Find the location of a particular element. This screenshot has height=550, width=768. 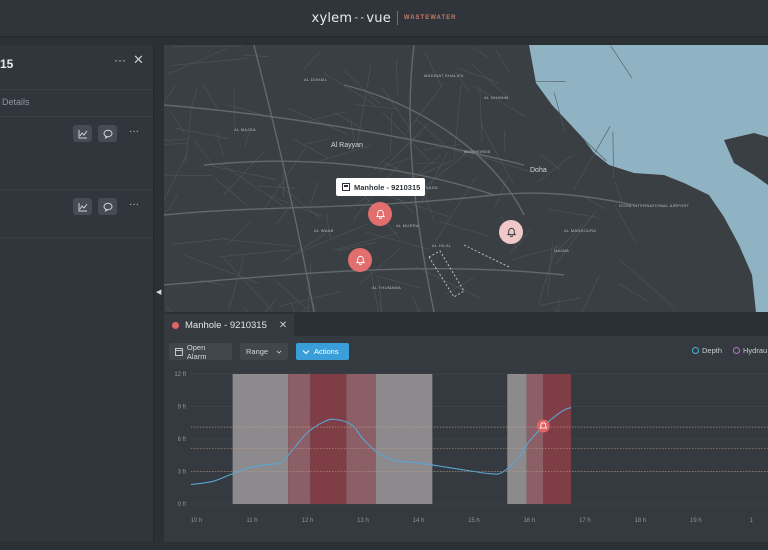

map-label: AL GHANIM is located at coordinates (496, 97).